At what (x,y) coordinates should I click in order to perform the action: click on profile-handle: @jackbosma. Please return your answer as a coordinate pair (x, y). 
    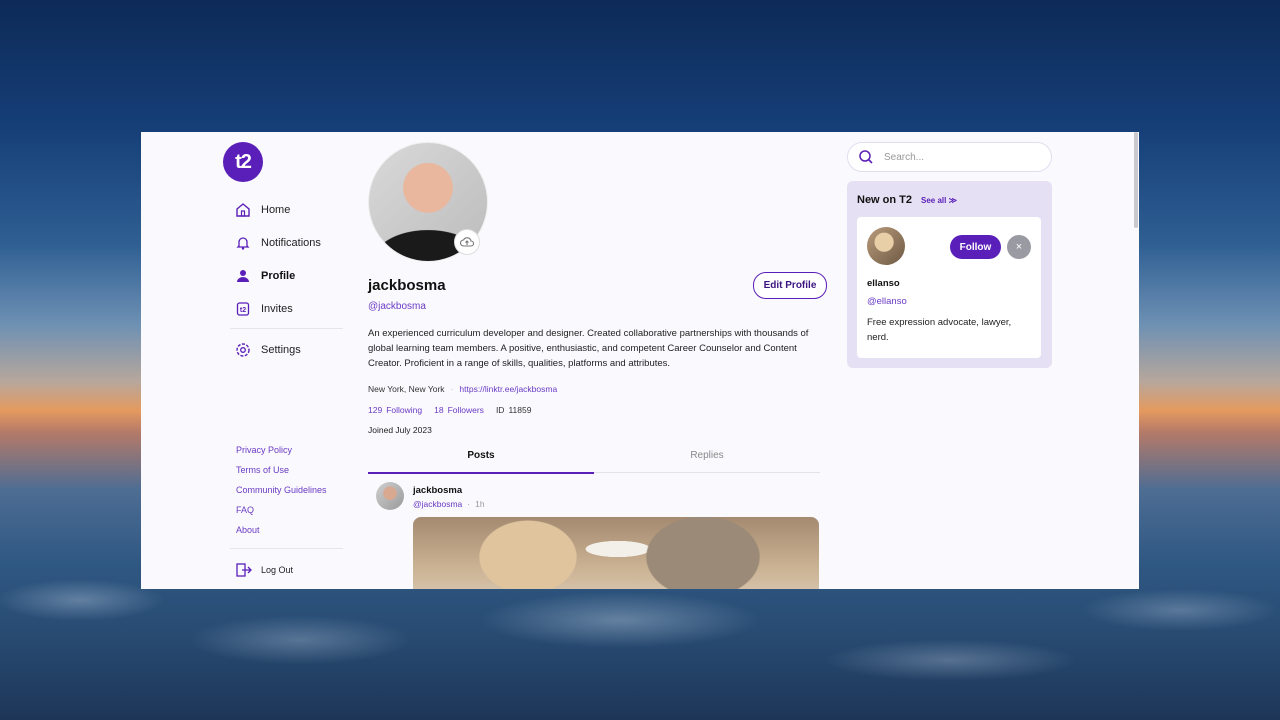
    Looking at the image, I should click on (397, 306).